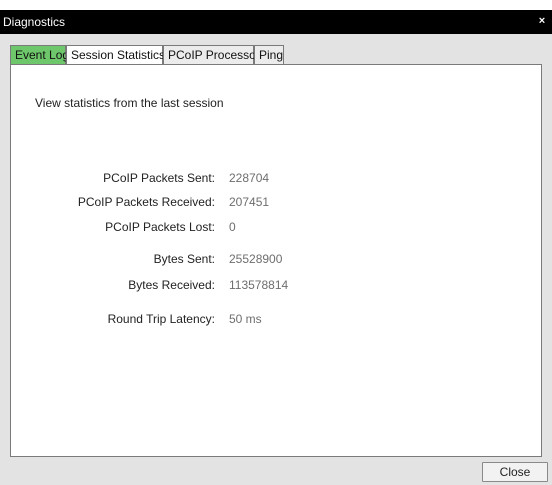 Image resolution: width=552 pixels, height=485 pixels. What do you see at coordinates (184, 259) in the screenshot?
I see `stat-label-bytes-sent: Bytes Sent:` at bounding box center [184, 259].